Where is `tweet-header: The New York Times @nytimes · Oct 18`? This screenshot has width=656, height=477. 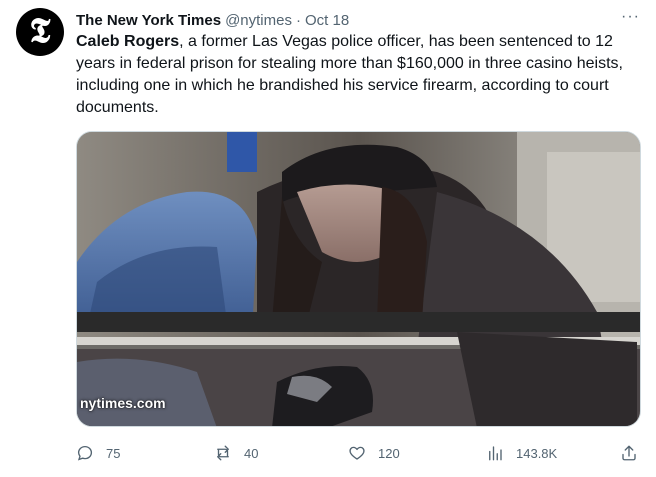
tweet-header: The New York Times @nytimes · Oct 18 is located at coordinates (212, 20).